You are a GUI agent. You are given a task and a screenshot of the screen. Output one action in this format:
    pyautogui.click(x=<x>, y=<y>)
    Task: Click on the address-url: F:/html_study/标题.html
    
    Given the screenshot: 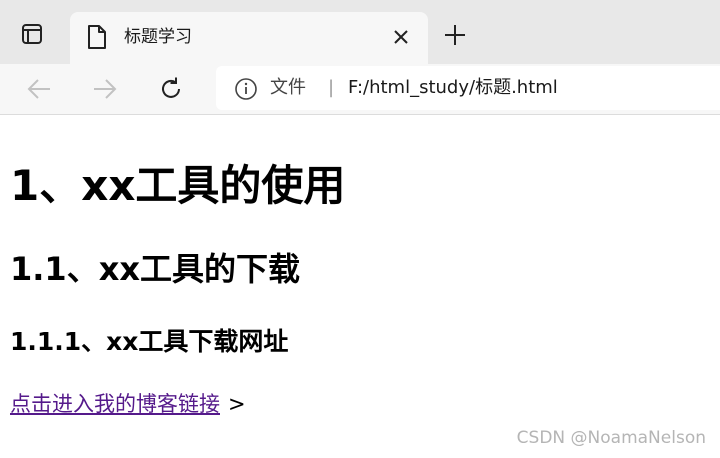 What is the action you would take?
    pyautogui.click(x=453, y=88)
    